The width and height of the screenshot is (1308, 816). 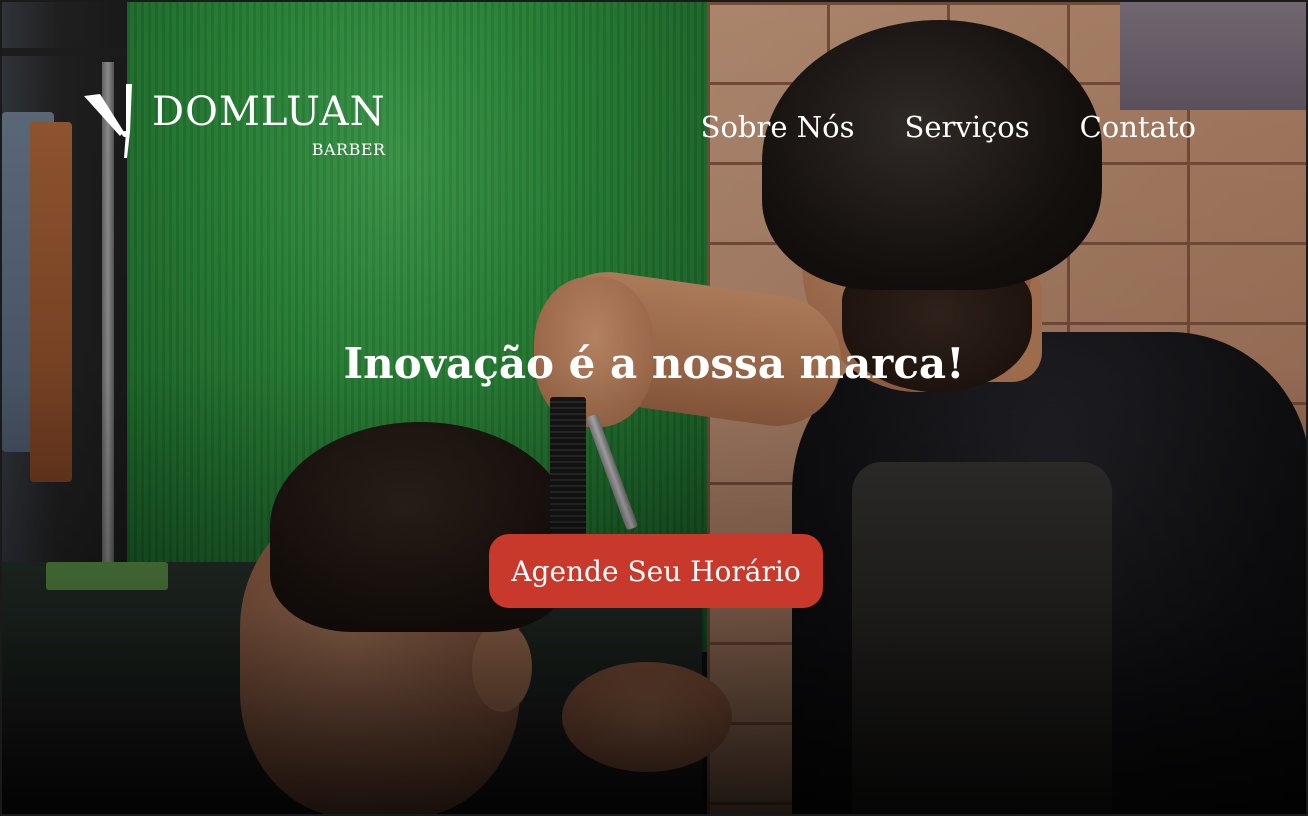 What do you see at coordinates (108, 121) in the screenshot?
I see `razor-icon` at bounding box center [108, 121].